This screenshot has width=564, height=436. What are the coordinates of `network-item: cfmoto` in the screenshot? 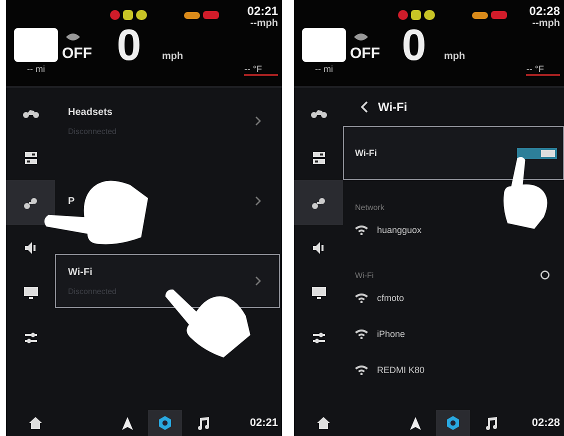 It's located at (453, 298).